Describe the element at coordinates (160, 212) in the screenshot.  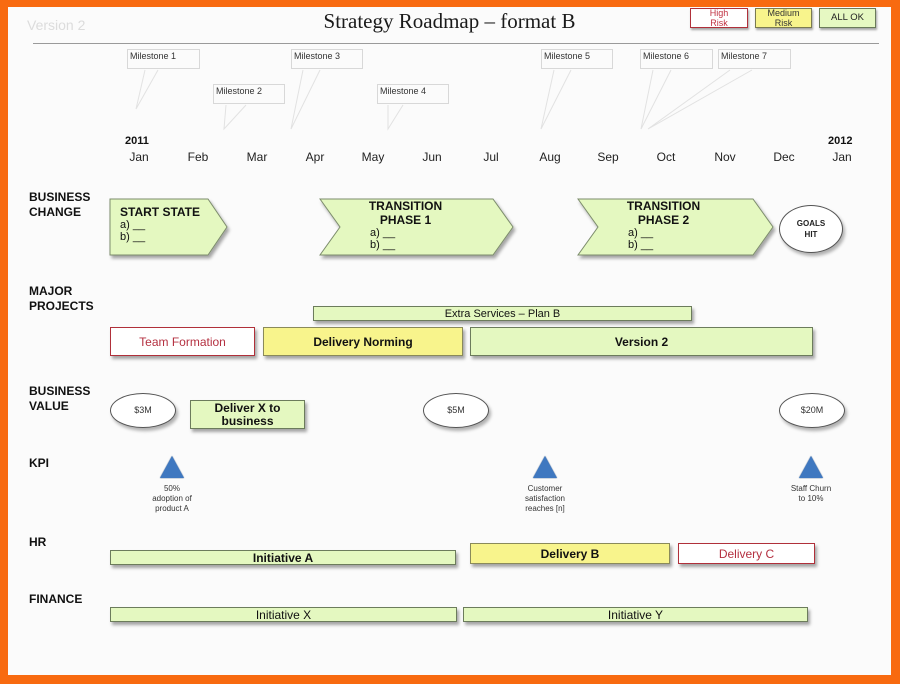
I see `start-state-title: START STATE` at that location.